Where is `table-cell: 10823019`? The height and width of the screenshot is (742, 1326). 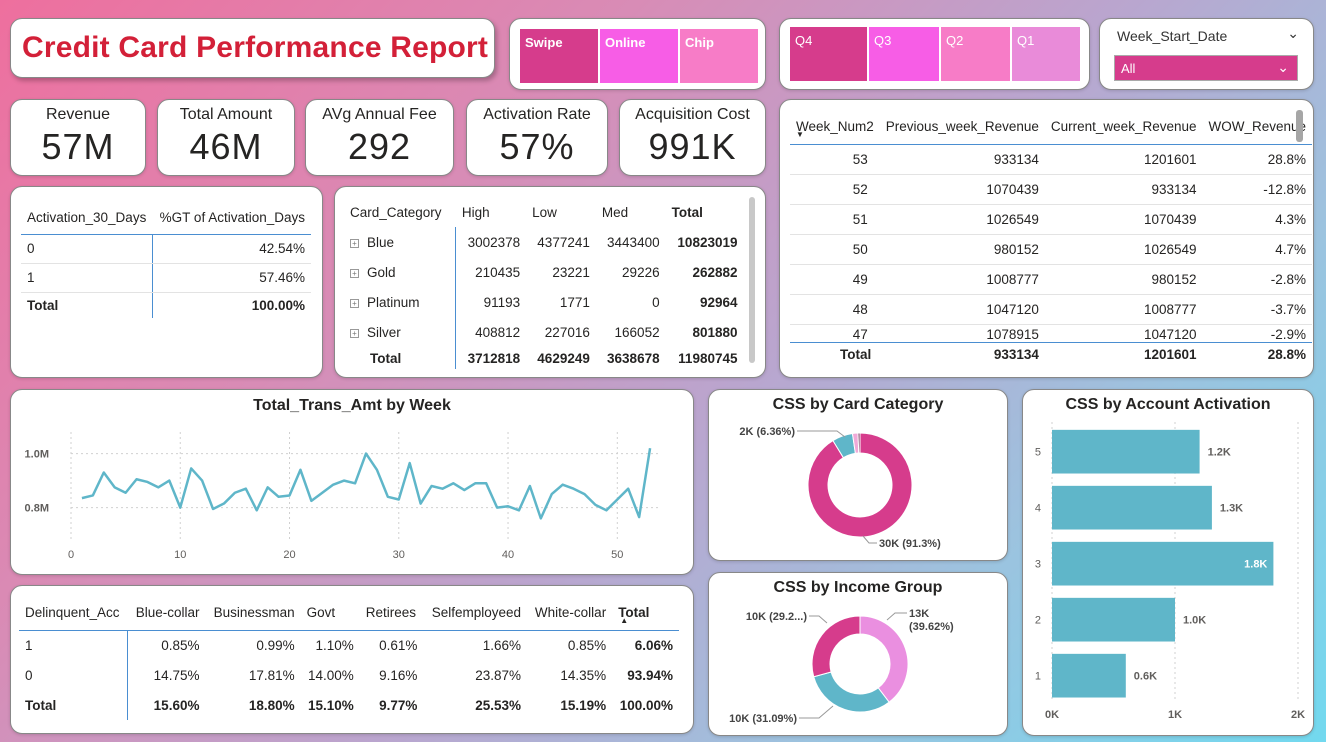
table-cell: 10823019 is located at coordinates (707, 242).